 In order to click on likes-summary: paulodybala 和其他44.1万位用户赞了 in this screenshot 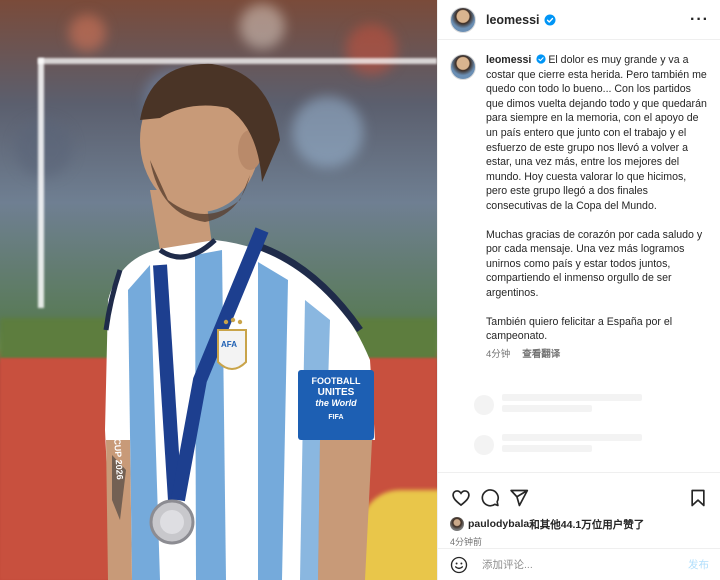, I will do `click(579, 524)`.